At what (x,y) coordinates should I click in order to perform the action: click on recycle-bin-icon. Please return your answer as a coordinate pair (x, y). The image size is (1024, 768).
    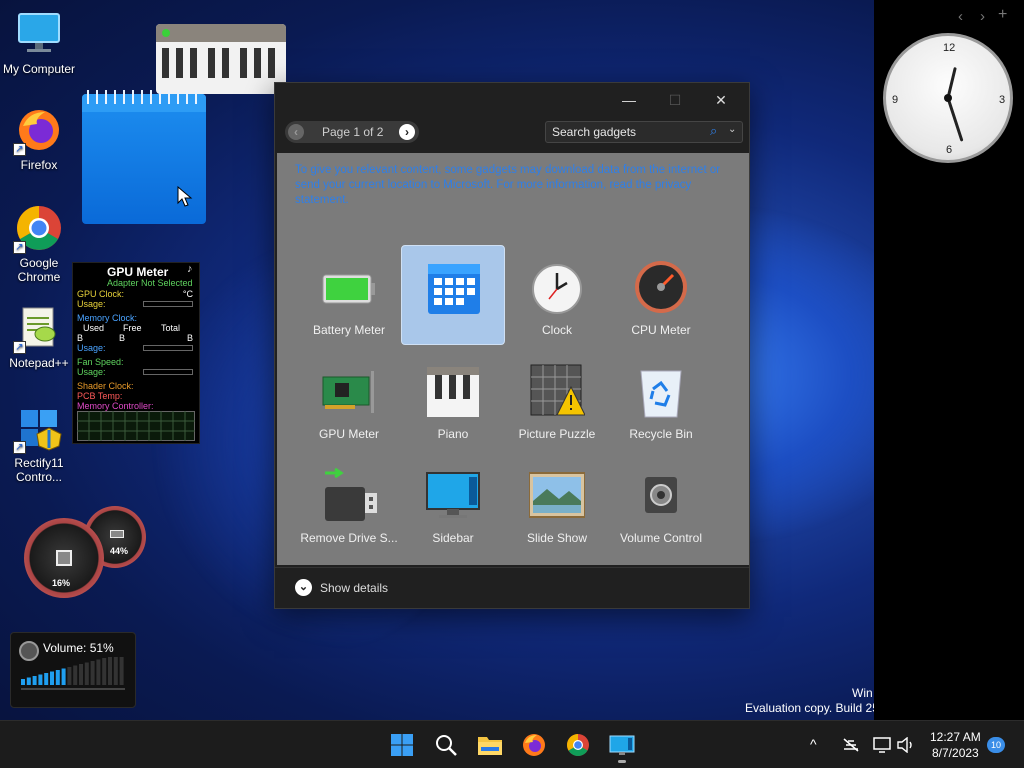
    Looking at the image, I should click on (661, 391).